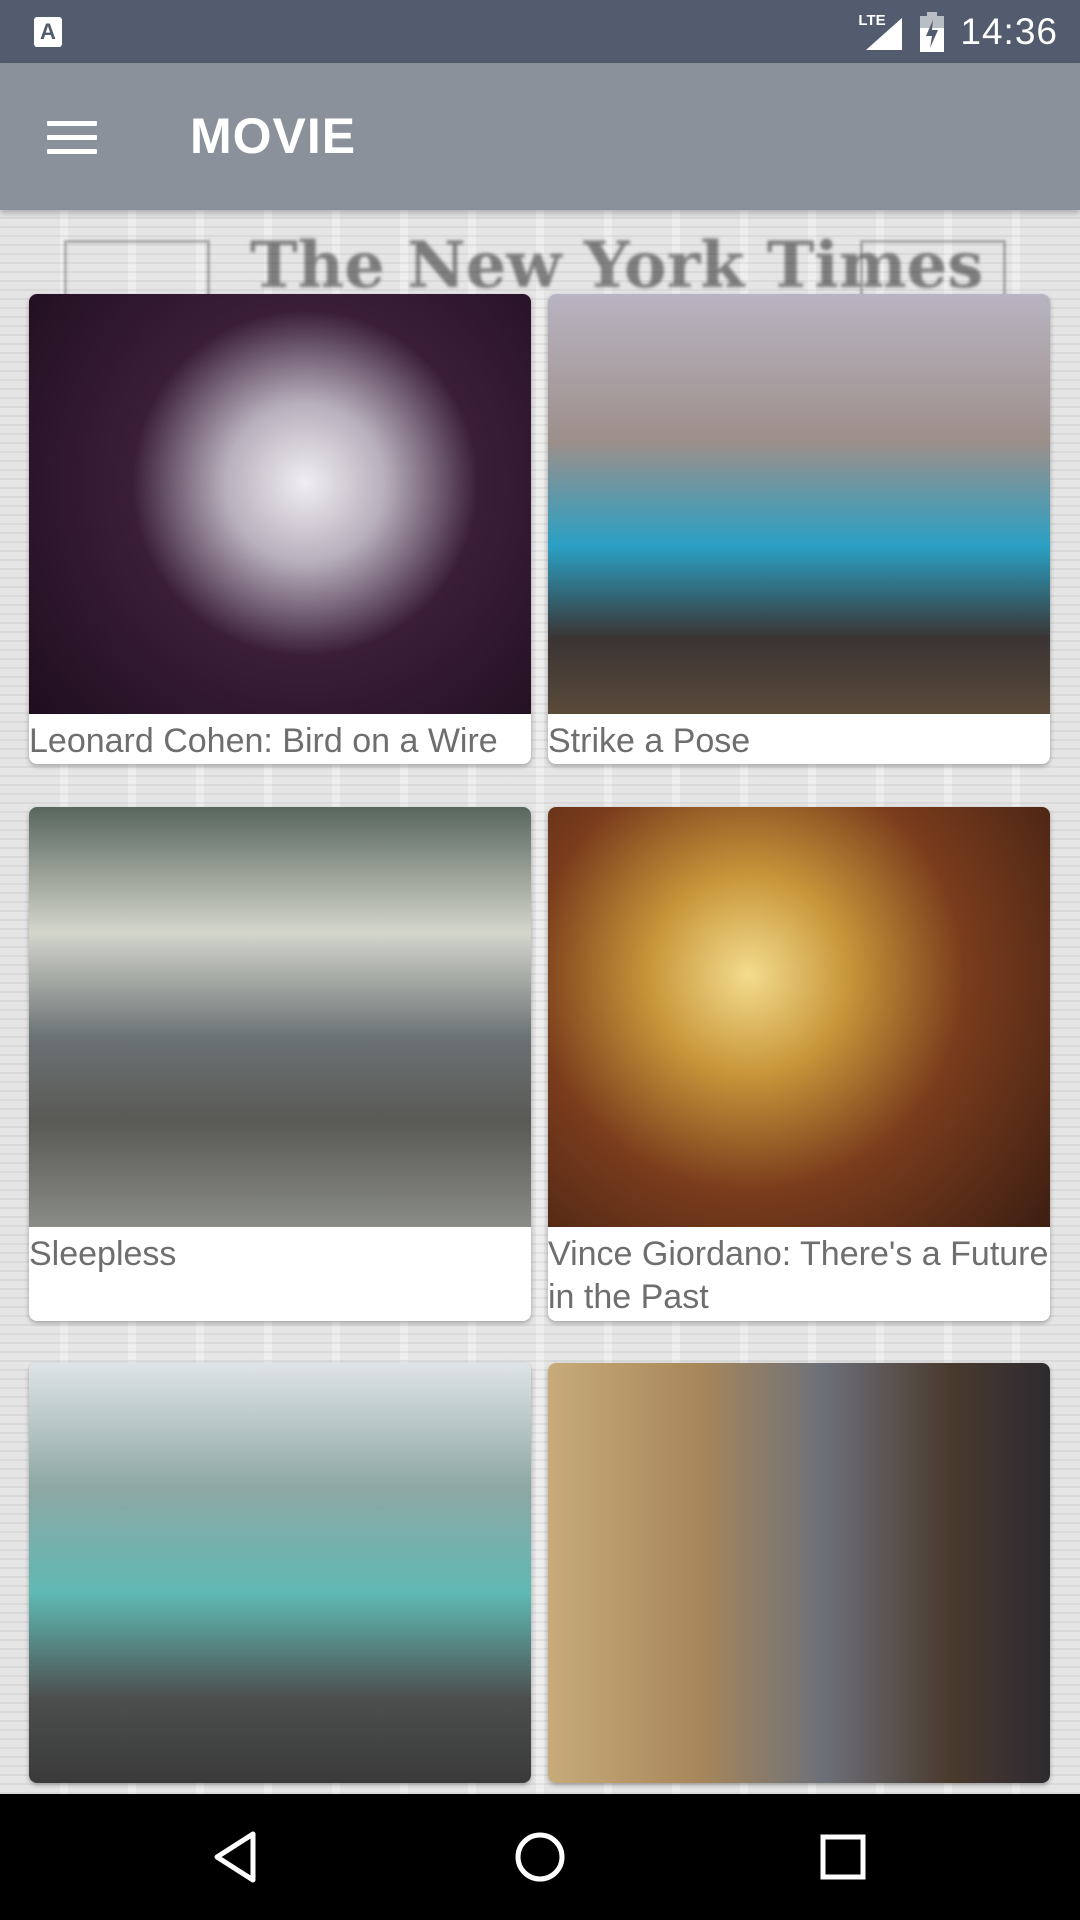 The image size is (1080, 1920). I want to click on back-icon, so click(235, 1857).